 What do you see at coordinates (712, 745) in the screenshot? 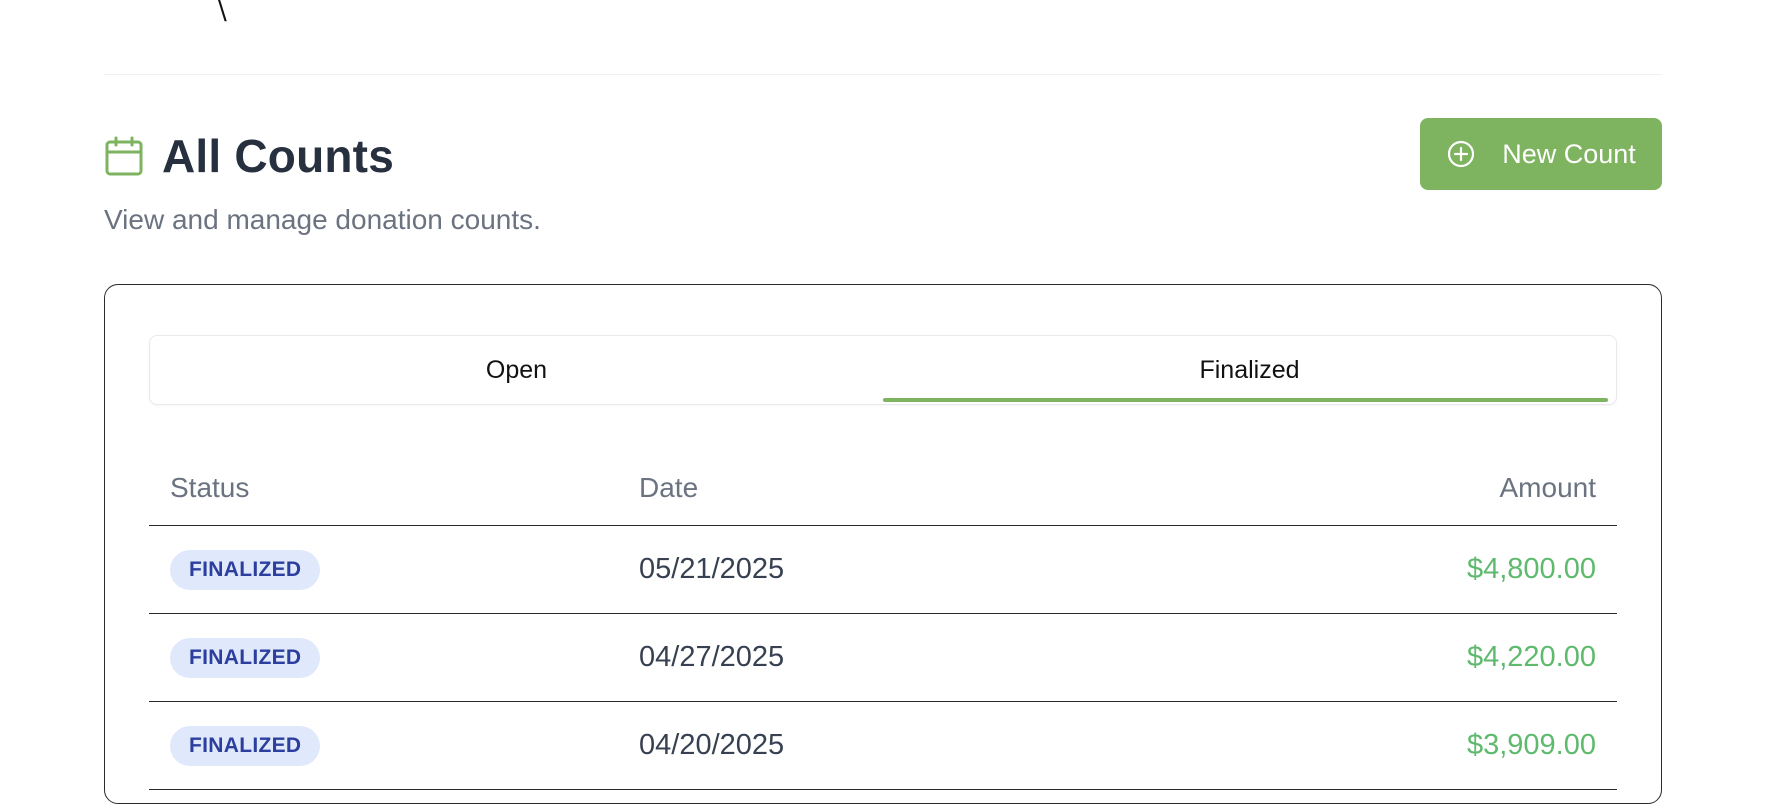
I see `row-date: 04/20/2025` at bounding box center [712, 745].